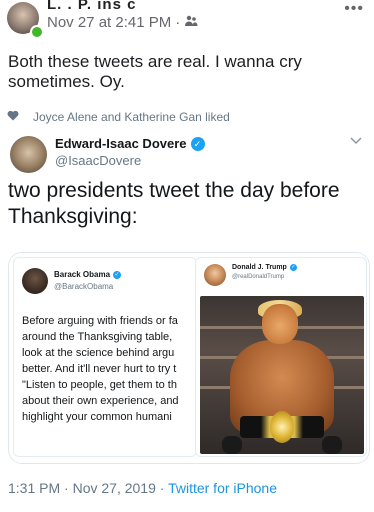 The width and height of the screenshot is (374, 512). I want to click on tweet-author-handle: @IsaacDovere, so click(98, 160).